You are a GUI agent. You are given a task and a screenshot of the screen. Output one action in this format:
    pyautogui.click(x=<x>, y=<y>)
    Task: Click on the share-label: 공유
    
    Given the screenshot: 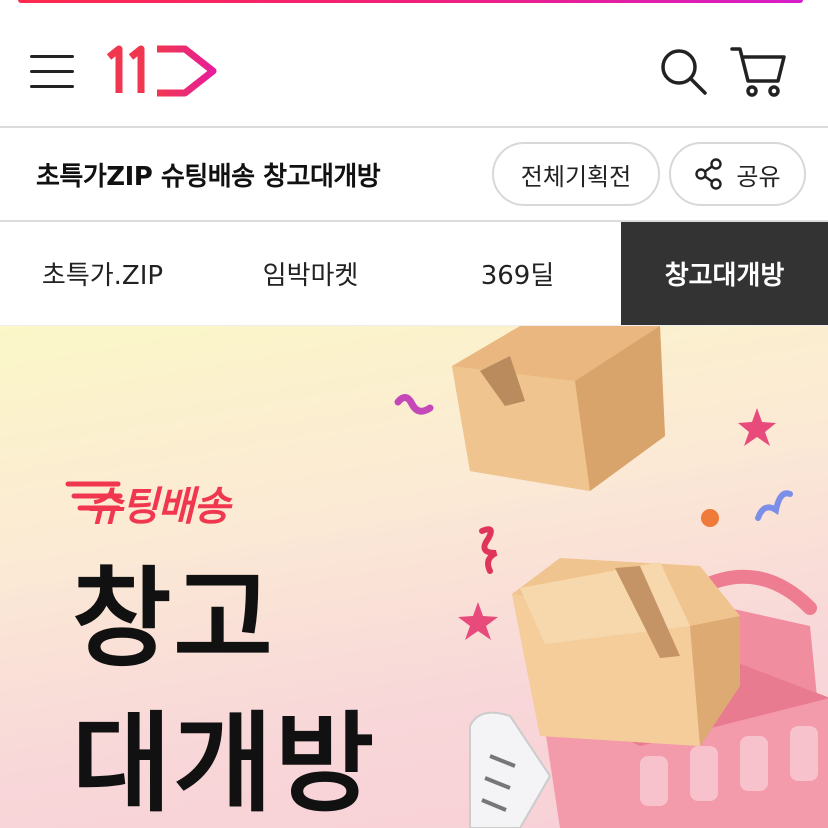 What is the action you would take?
    pyautogui.click(x=758, y=176)
    